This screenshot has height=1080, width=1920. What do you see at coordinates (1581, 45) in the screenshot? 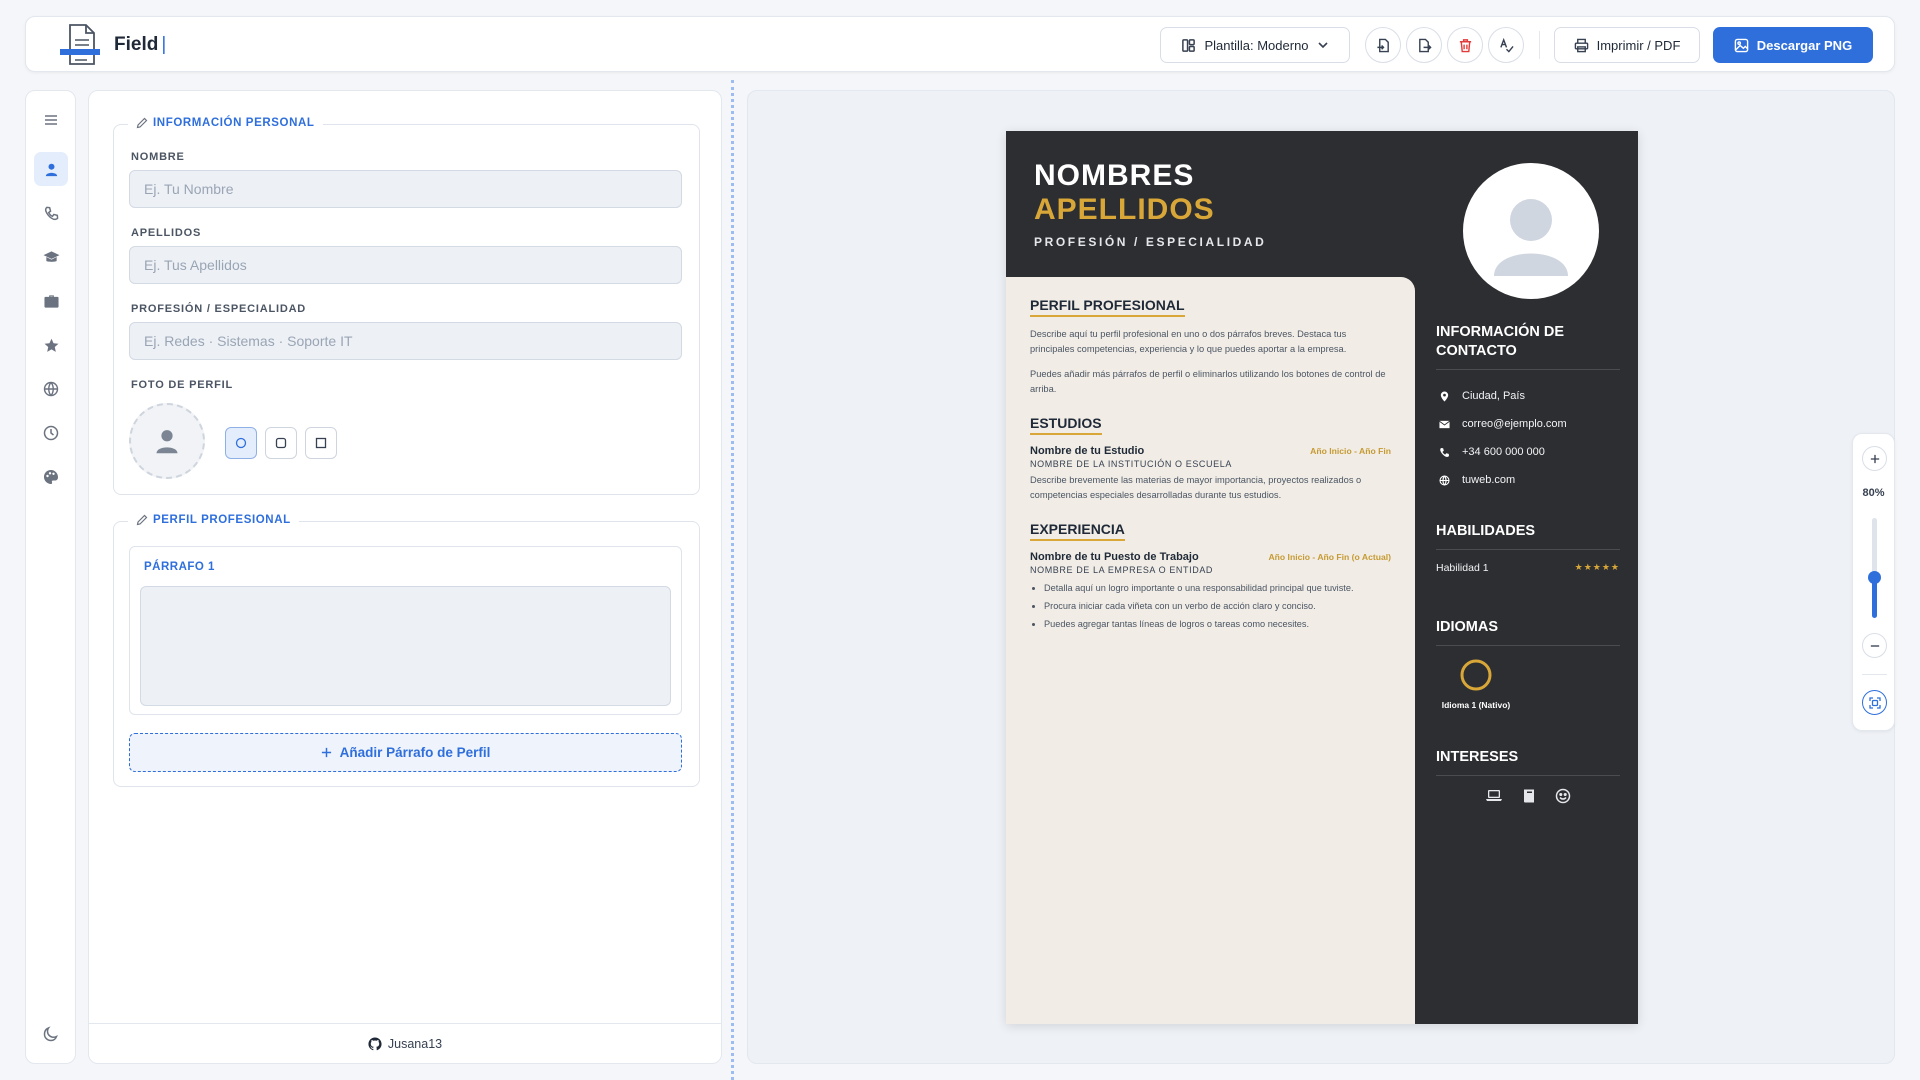
I see `printer-icon` at bounding box center [1581, 45].